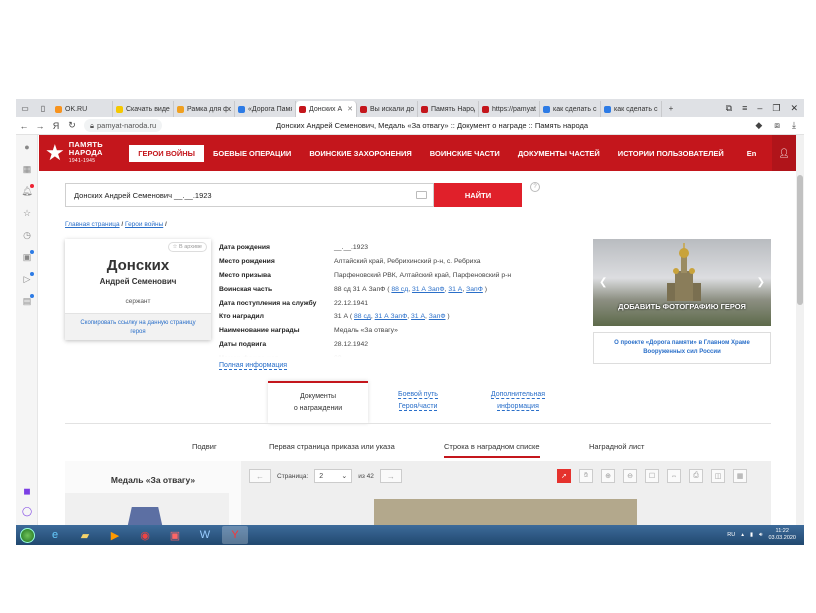  What do you see at coordinates (333, 476) in the screenshot?
I see `page-select: 2 ⌄` at bounding box center [333, 476].